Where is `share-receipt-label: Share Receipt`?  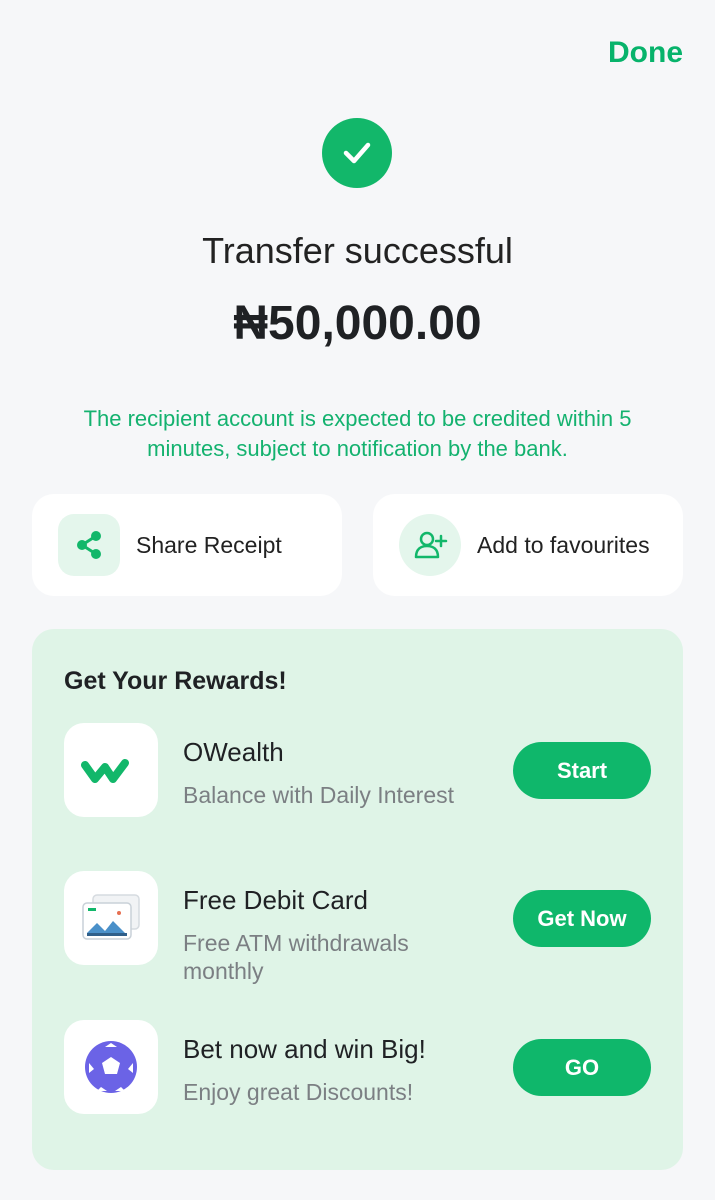
share-receipt-label: Share Receipt is located at coordinates (209, 544).